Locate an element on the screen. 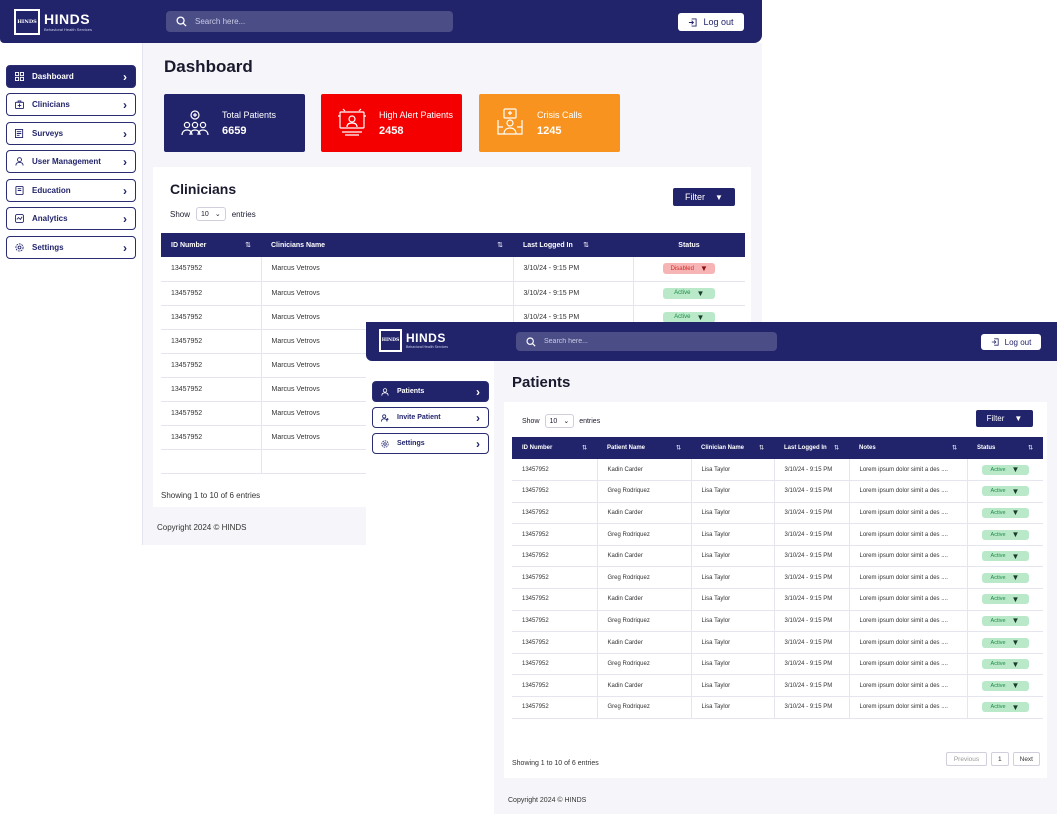  column-header: Status ⇅ is located at coordinates (1005, 448).